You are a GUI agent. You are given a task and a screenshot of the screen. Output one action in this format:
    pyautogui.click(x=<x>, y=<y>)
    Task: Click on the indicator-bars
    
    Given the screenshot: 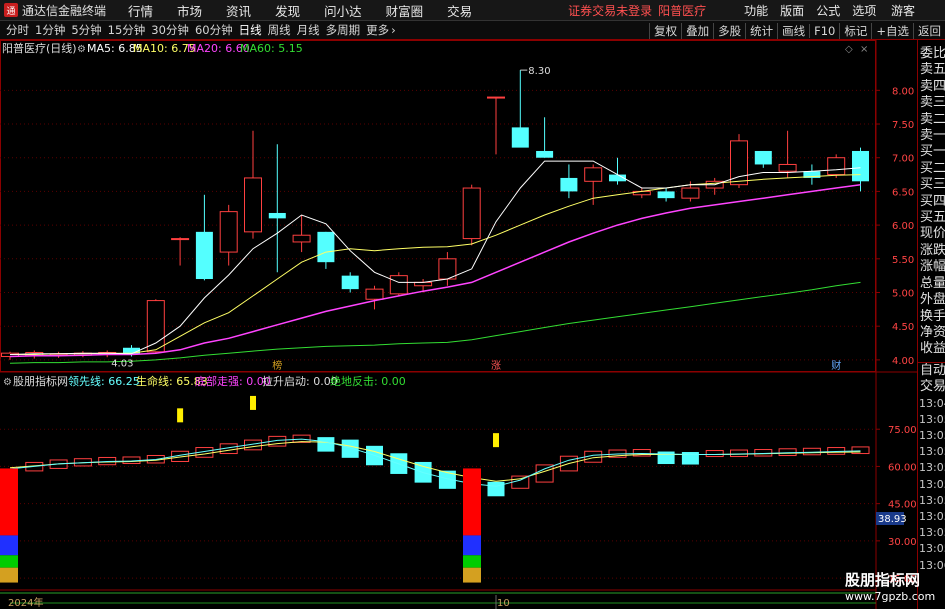 What is the action you would take?
    pyautogui.click(x=447, y=465)
    